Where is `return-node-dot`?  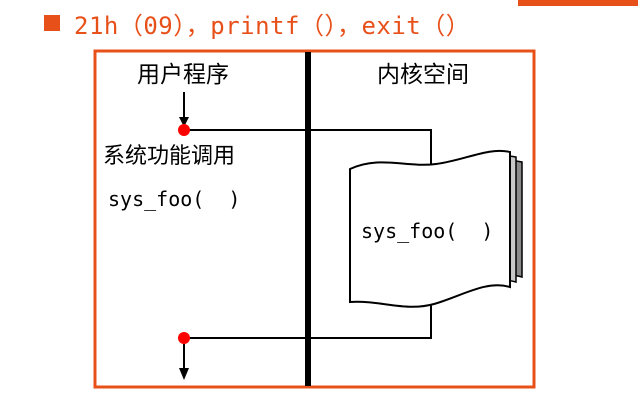
return-node-dot is located at coordinates (184, 338).